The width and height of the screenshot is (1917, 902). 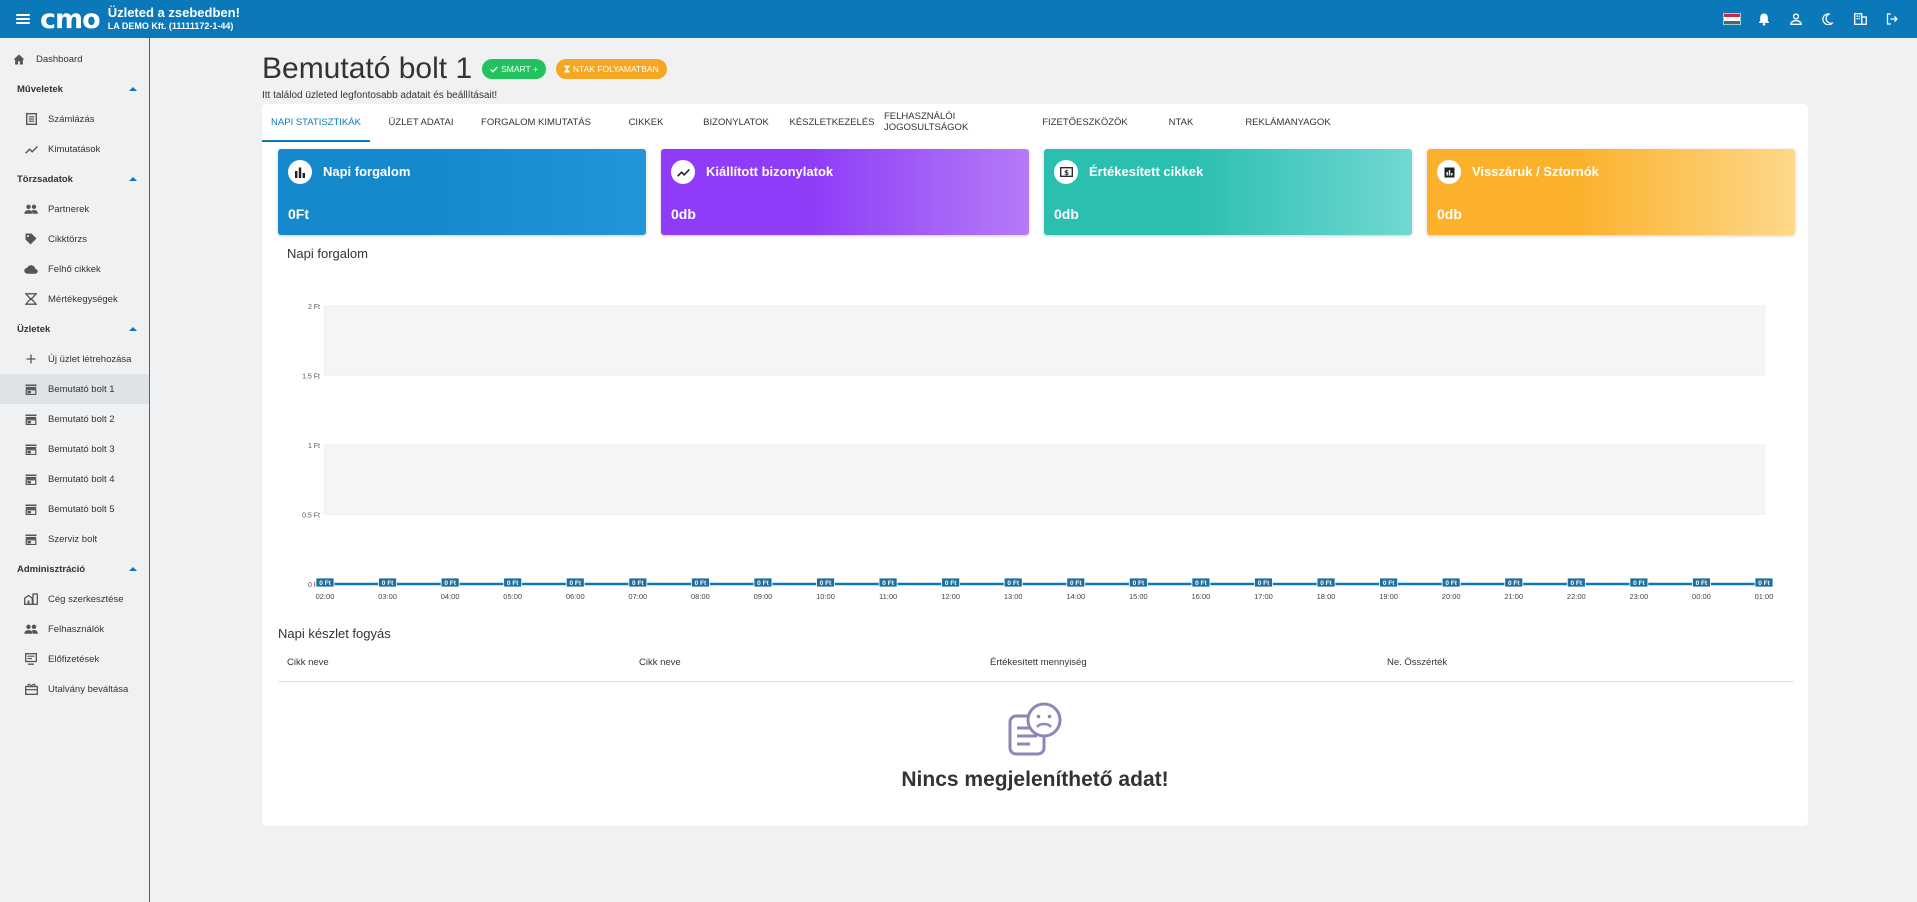 I want to click on logo: cmo, so click(x=70, y=19).